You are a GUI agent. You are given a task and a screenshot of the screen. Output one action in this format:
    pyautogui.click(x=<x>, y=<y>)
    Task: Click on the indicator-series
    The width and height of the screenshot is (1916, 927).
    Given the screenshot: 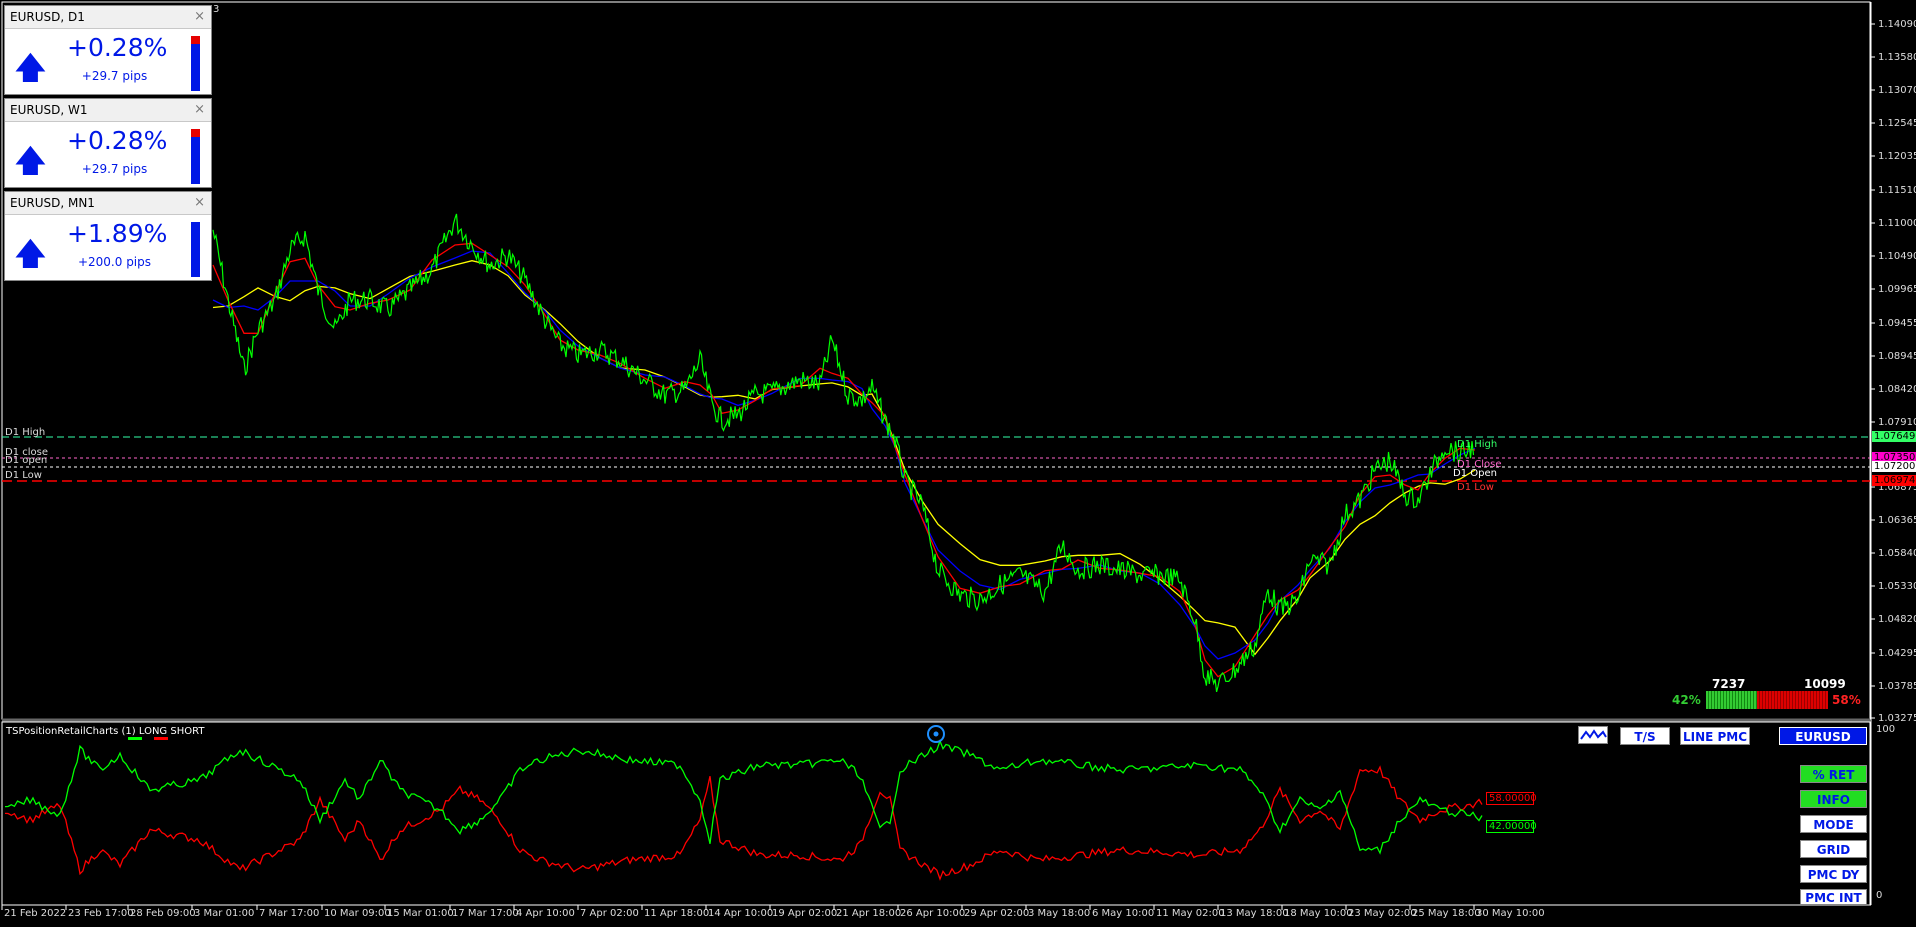 What is the action you would take?
    pyautogui.click(x=743, y=810)
    